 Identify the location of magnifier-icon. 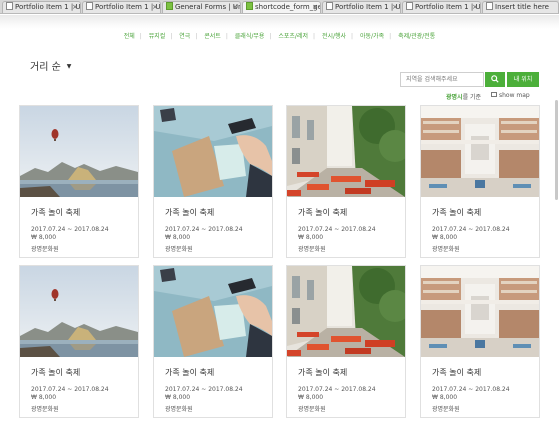
(495, 79).